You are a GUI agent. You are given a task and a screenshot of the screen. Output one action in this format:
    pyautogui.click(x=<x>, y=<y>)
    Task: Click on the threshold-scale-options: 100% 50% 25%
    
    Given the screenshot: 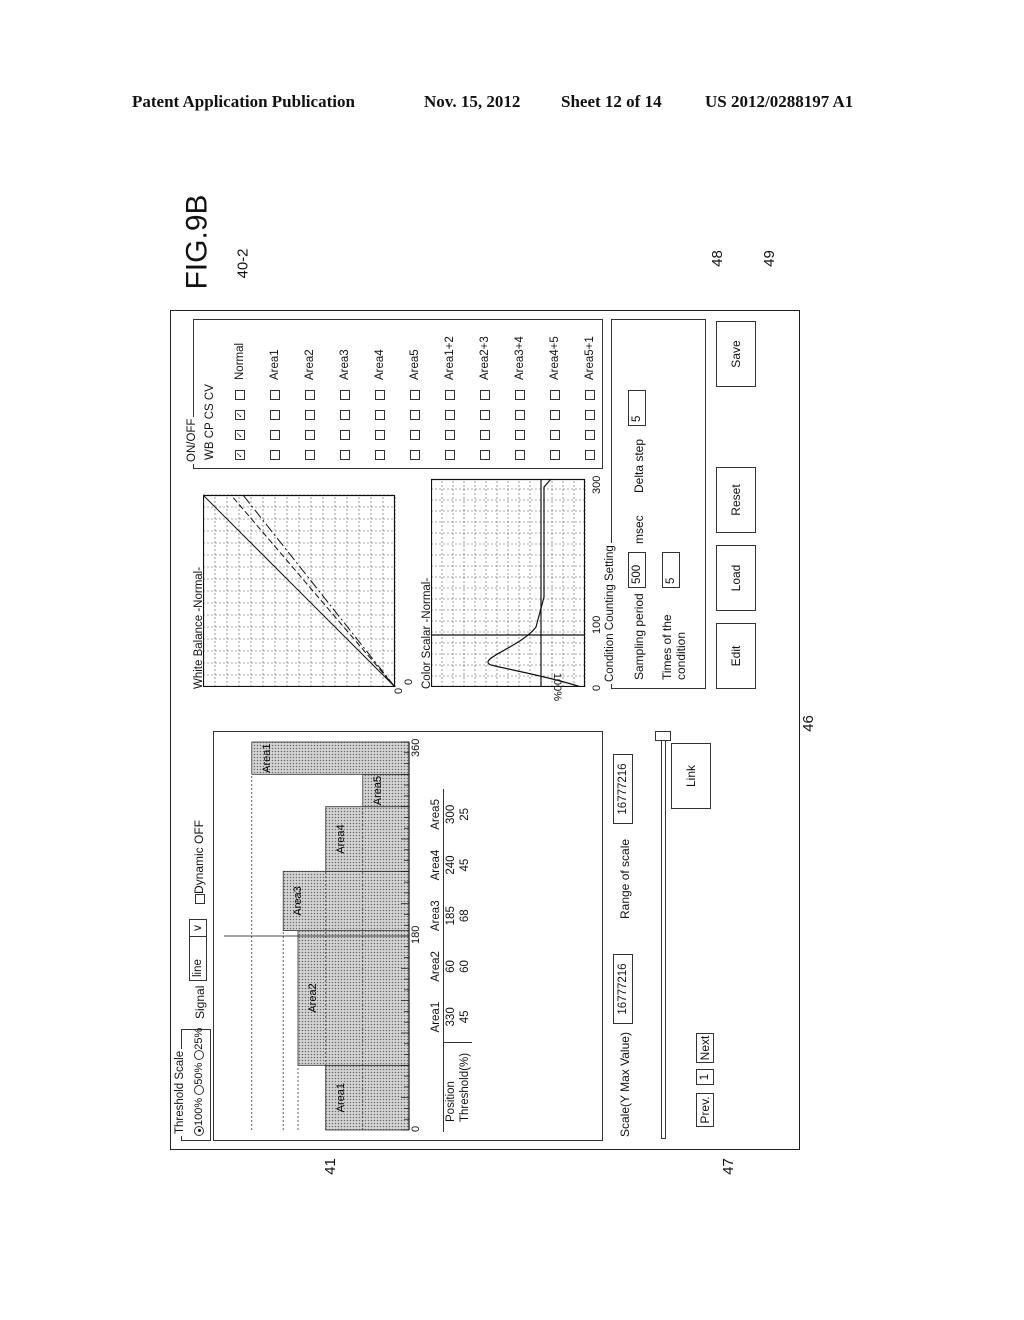 What is the action you would take?
    pyautogui.click(x=199, y=1082)
    